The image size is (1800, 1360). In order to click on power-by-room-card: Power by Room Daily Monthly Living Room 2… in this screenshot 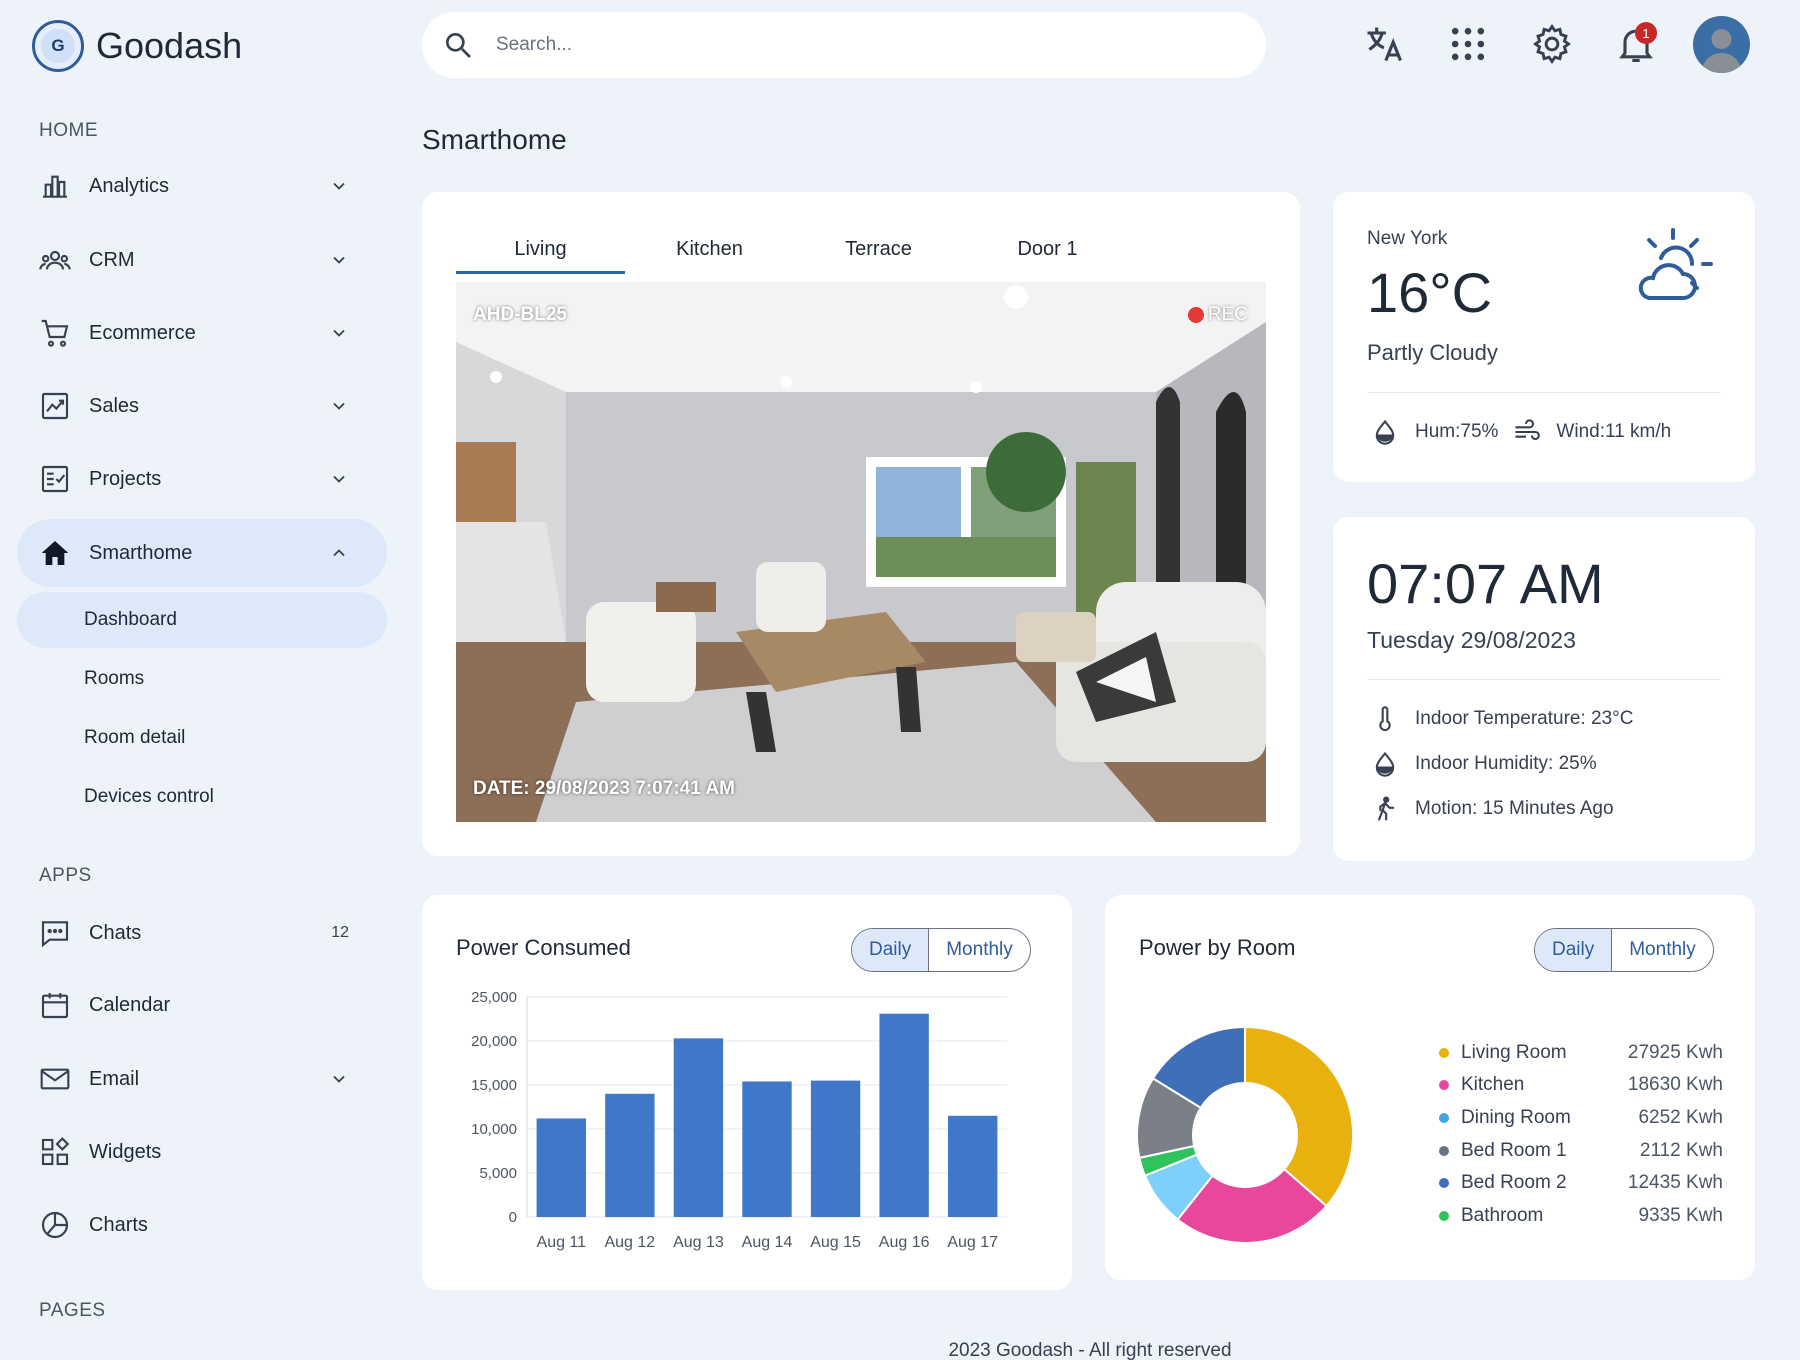, I will do `click(1430, 1087)`.